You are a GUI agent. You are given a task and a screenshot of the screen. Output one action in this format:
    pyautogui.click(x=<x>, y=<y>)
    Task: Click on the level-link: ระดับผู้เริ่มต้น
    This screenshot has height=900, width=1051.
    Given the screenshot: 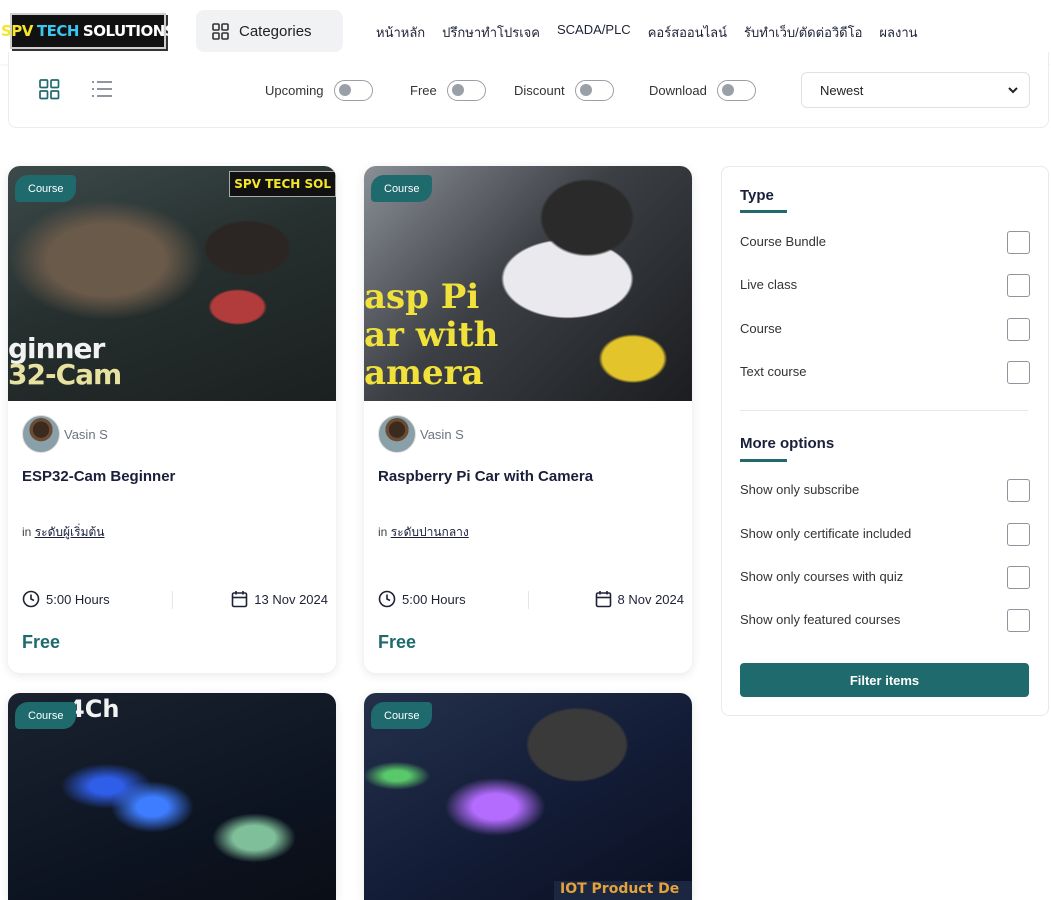 What is the action you would take?
    pyautogui.click(x=70, y=532)
    